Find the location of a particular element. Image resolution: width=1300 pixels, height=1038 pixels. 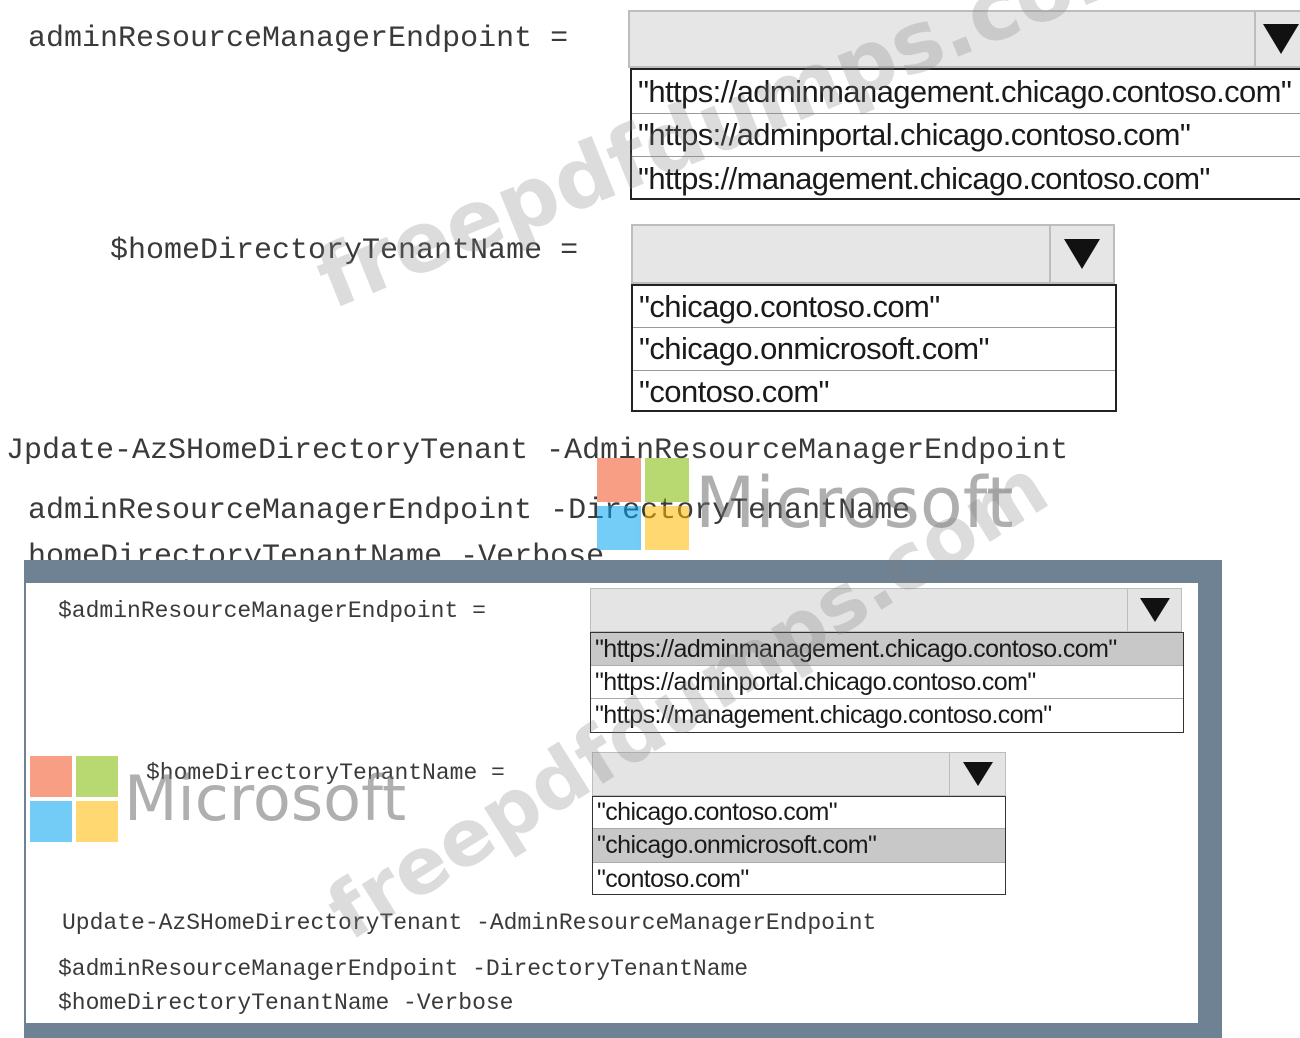

command-line: homeDirectoryTenantName -Verbose is located at coordinates (316, 550).